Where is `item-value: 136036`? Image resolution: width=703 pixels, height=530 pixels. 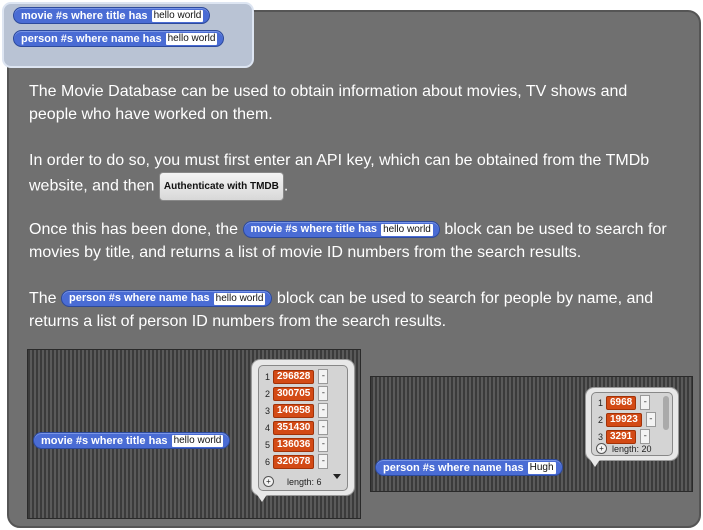 item-value: 136036 is located at coordinates (294, 444).